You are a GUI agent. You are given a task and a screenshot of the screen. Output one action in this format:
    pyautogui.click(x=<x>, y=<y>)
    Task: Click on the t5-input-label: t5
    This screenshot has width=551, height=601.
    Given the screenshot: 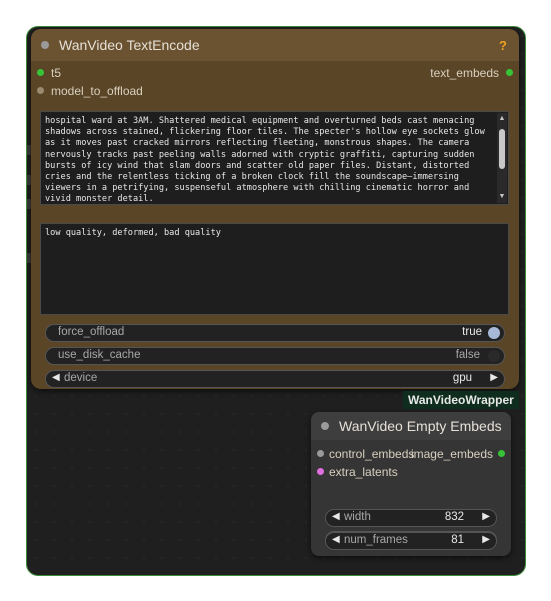 What is the action you would take?
    pyautogui.click(x=56, y=73)
    